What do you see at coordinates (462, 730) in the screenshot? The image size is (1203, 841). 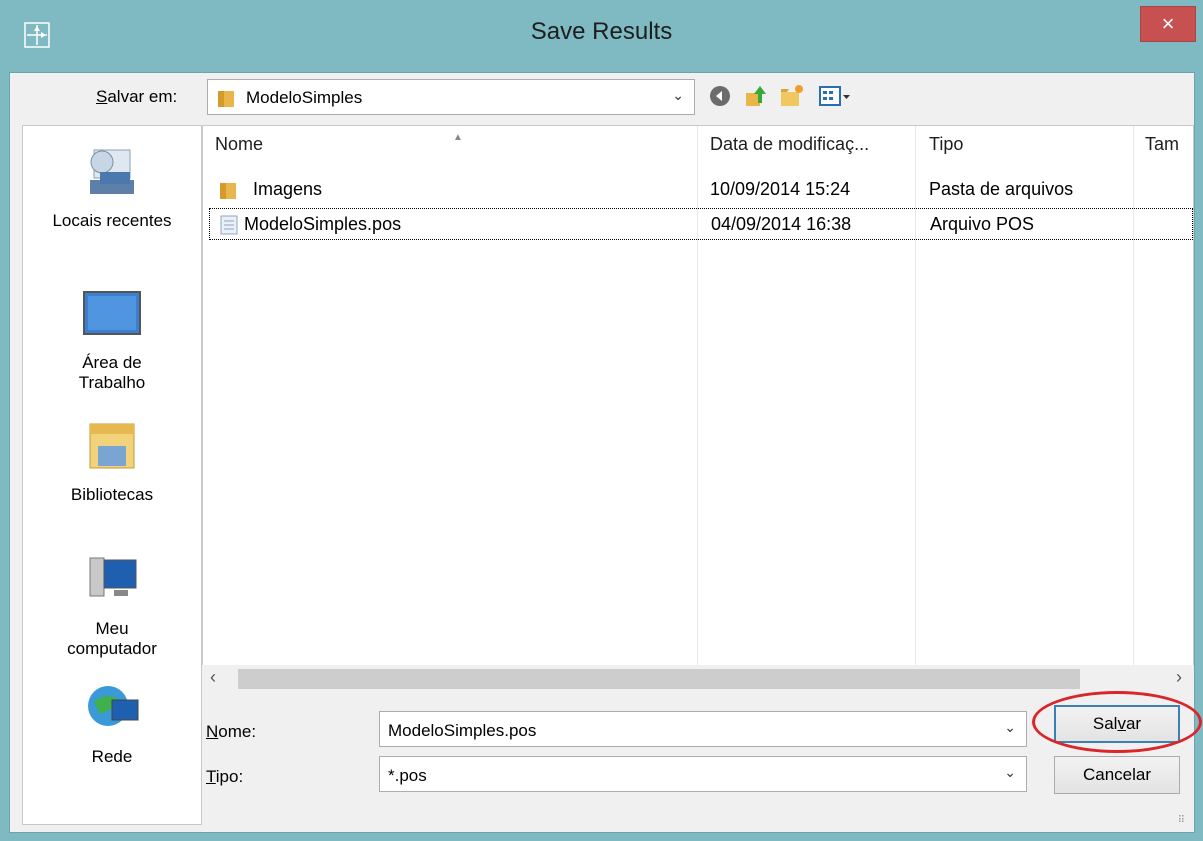 I see `file-name-value: ModeloSimples.pos` at bounding box center [462, 730].